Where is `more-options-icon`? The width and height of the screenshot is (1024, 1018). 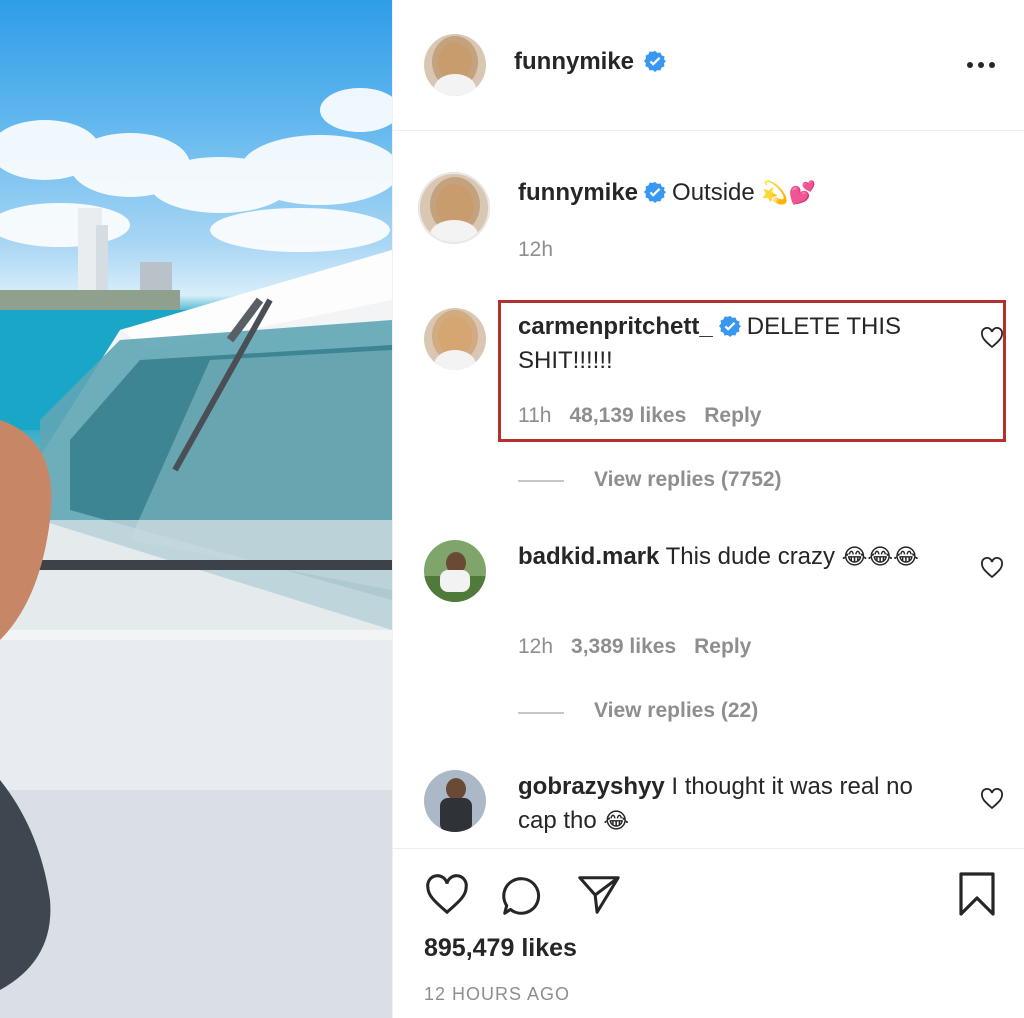 more-options-icon is located at coordinates (981, 64).